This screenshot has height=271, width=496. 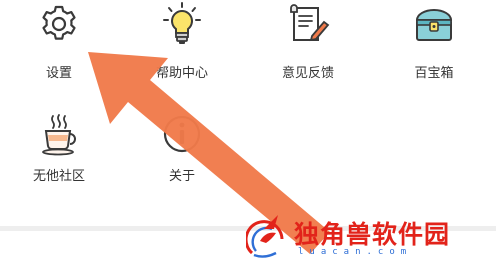 What do you see at coordinates (307, 73) in the screenshot?
I see `menu-item-label: 意见反馈` at bounding box center [307, 73].